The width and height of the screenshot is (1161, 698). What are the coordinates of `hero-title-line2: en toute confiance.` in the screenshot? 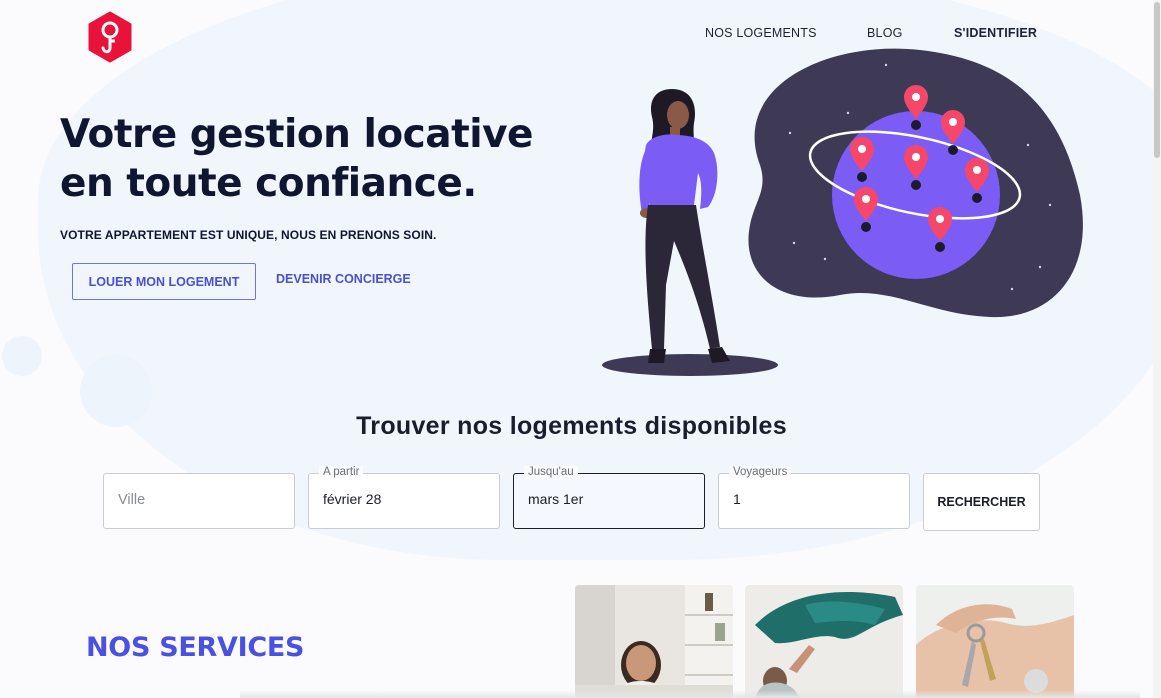 It's located at (268, 183).